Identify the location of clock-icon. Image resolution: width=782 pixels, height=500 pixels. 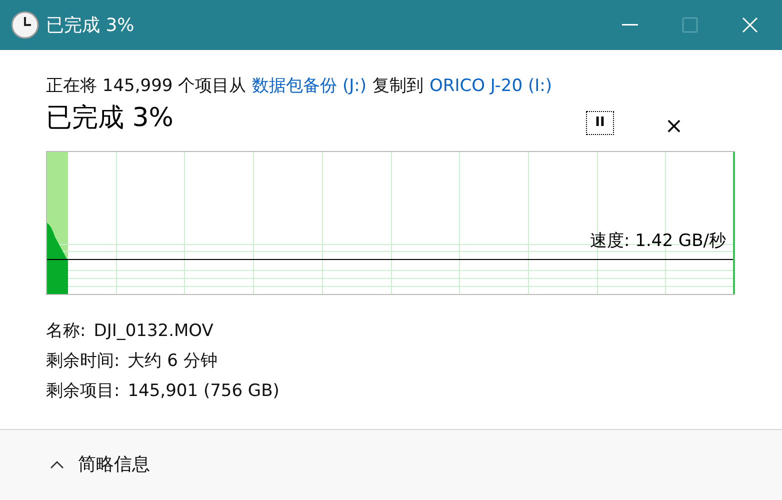
(25, 25).